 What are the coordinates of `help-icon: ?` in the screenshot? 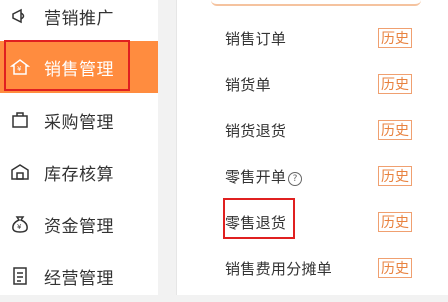 It's located at (295, 178).